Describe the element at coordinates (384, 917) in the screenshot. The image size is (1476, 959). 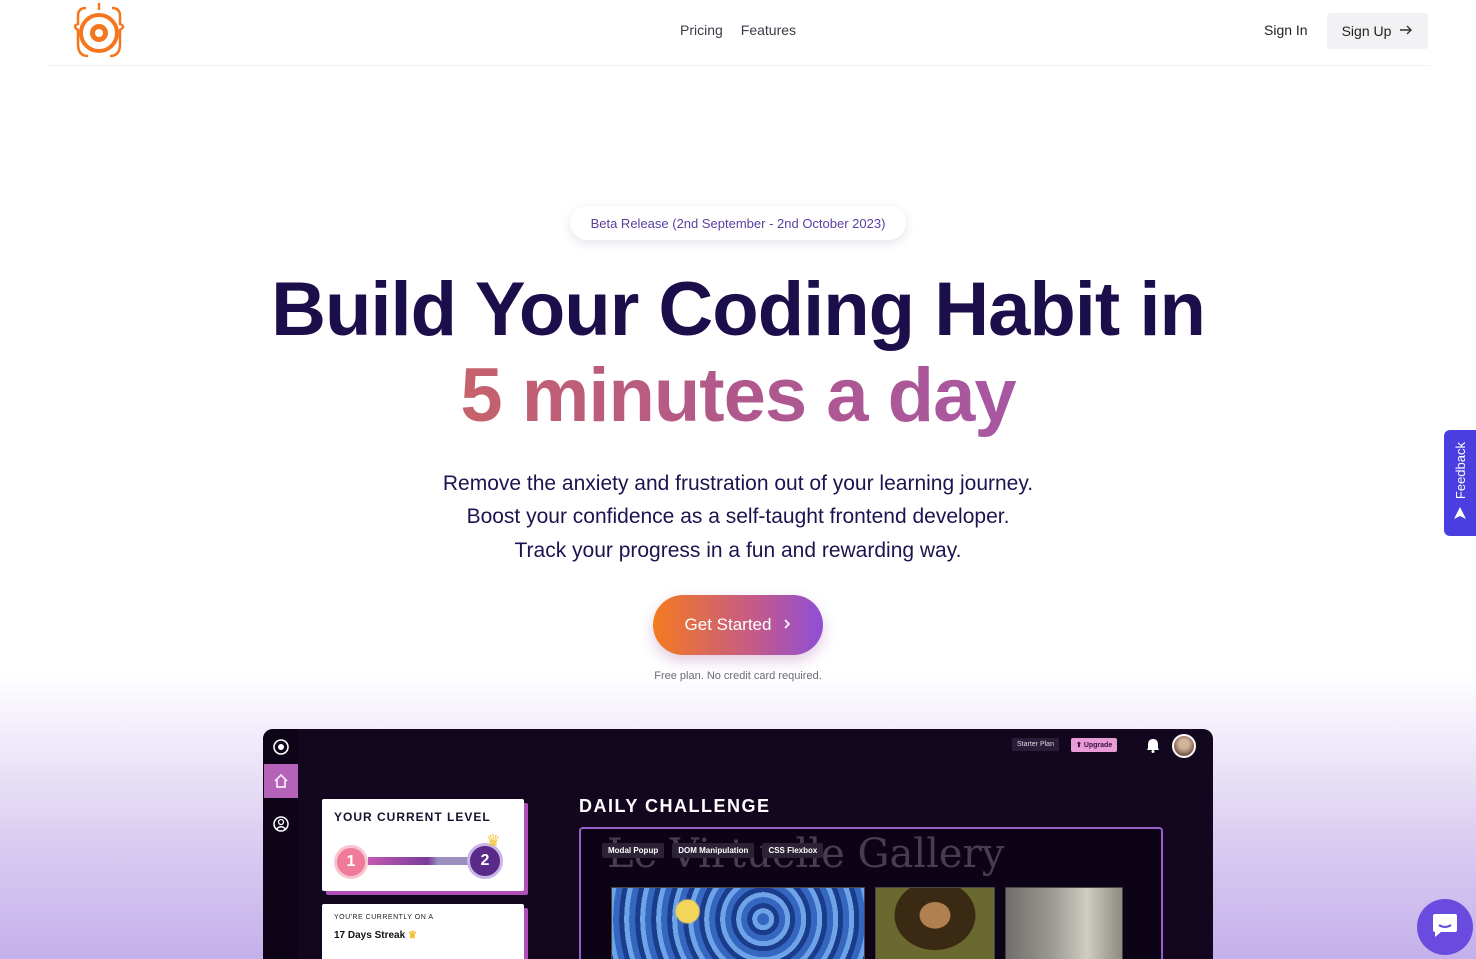
I see `streak-caption: YOU'RE CURRENTLY ON A` at that location.